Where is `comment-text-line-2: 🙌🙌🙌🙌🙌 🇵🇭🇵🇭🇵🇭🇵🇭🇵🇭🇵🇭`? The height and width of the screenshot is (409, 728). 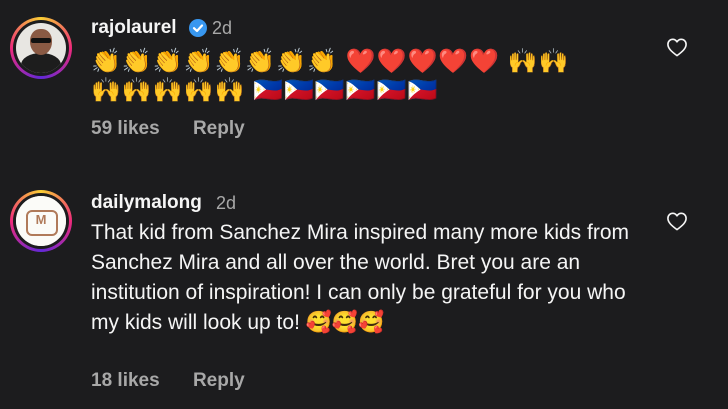 comment-text-line-2: 🙌🙌🙌🙌🙌 🇵🇭🇵🇭🇵🇭🇵🇭🇵🇭🇵🇭 is located at coordinates (265, 90).